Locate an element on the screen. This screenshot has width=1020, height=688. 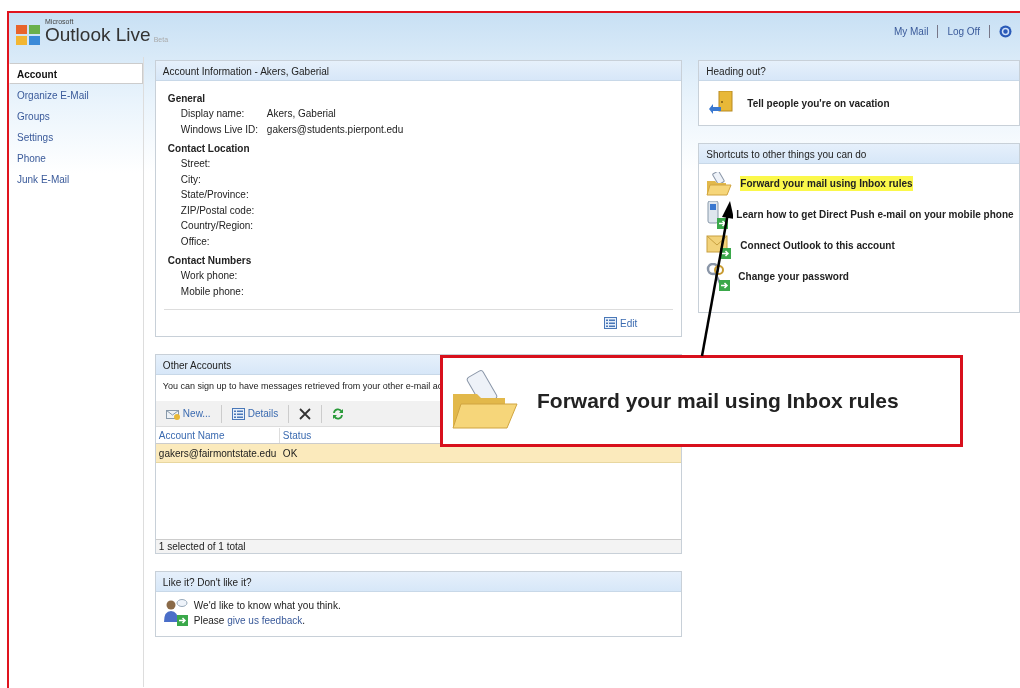
table-row: gakers@fairmontstate.edu OK is located at coordinates (418, 453).